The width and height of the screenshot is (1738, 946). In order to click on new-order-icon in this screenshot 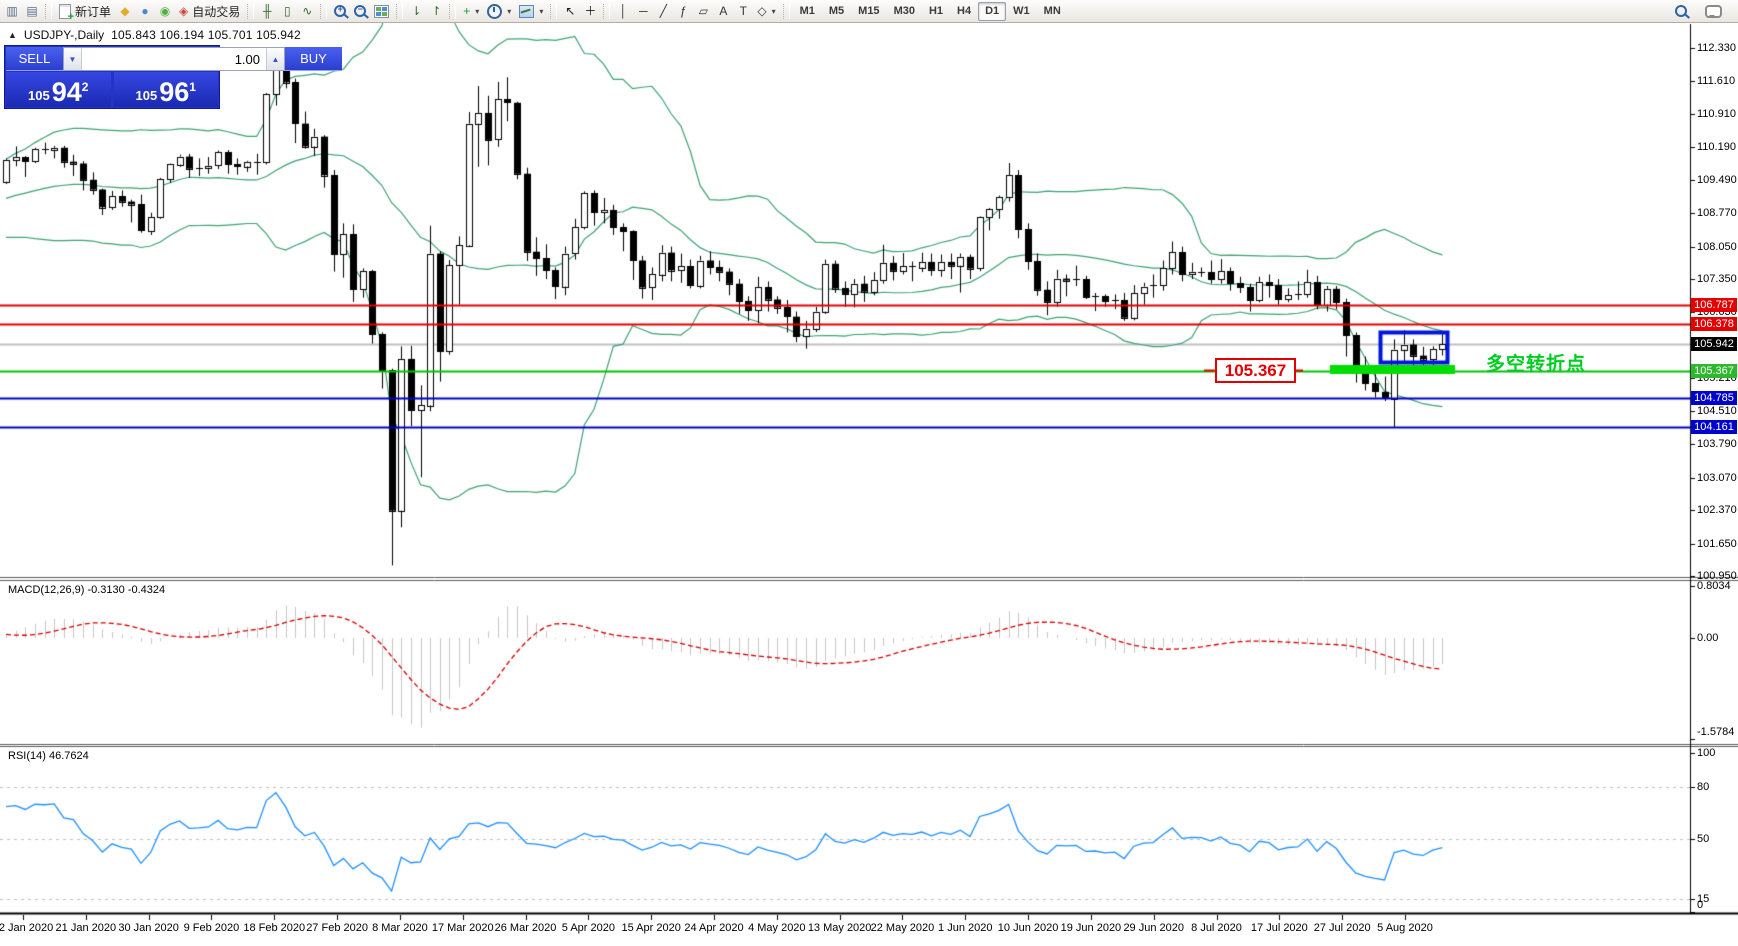, I will do `click(66, 12)`.